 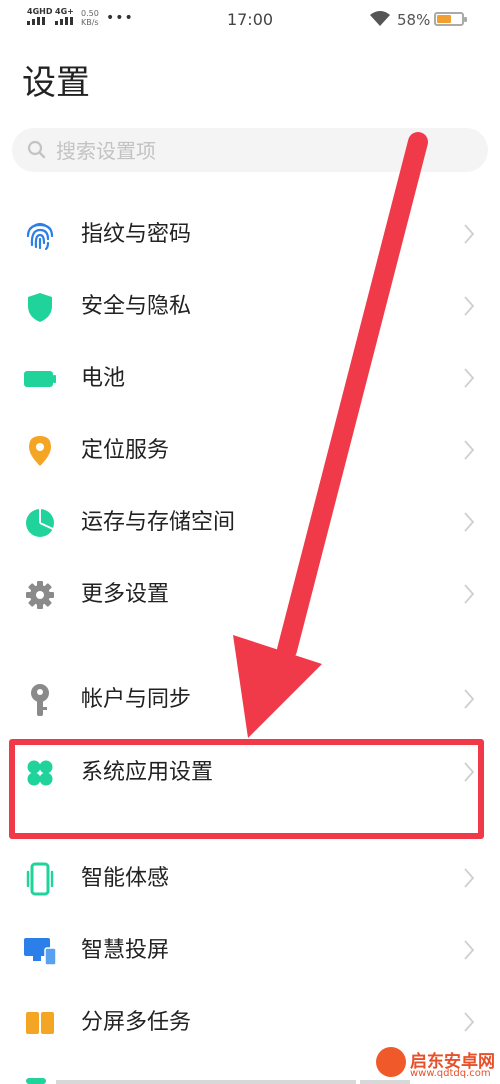 What do you see at coordinates (250, 235) in the screenshot?
I see `settings-item-fingerprint-password: 指纹与密码` at bounding box center [250, 235].